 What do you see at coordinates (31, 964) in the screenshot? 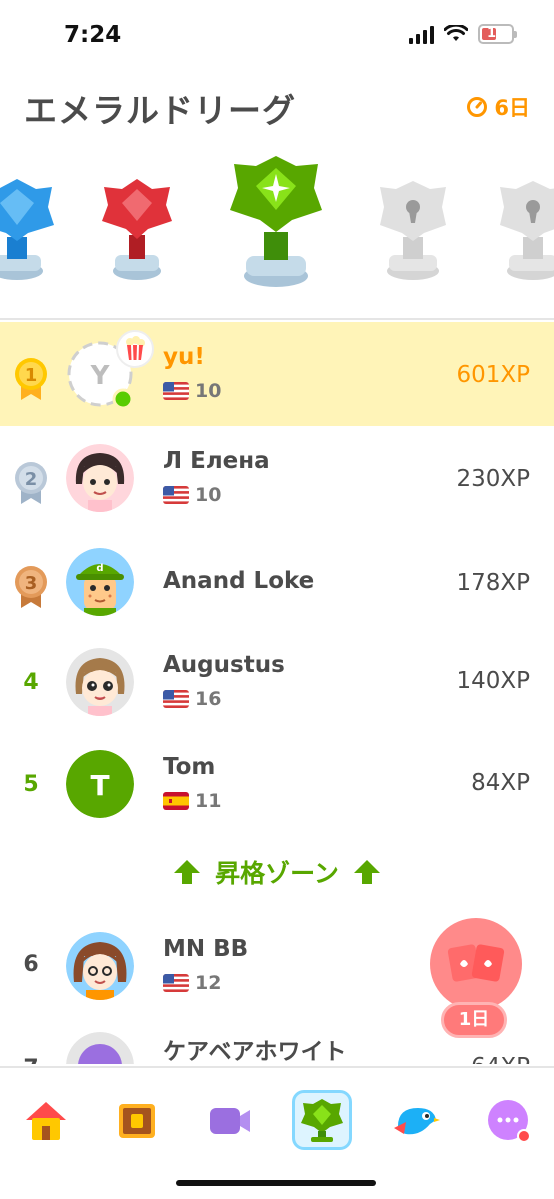
I see `rank-number: 6` at bounding box center [31, 964].